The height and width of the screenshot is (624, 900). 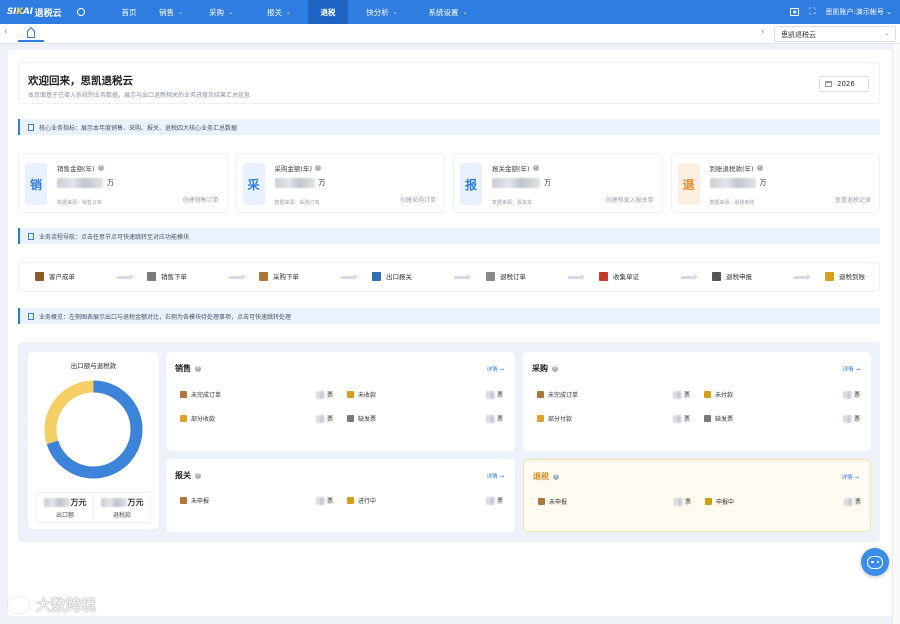 I want to click on nav-item-0: 首页, so click(x=129, y=12).